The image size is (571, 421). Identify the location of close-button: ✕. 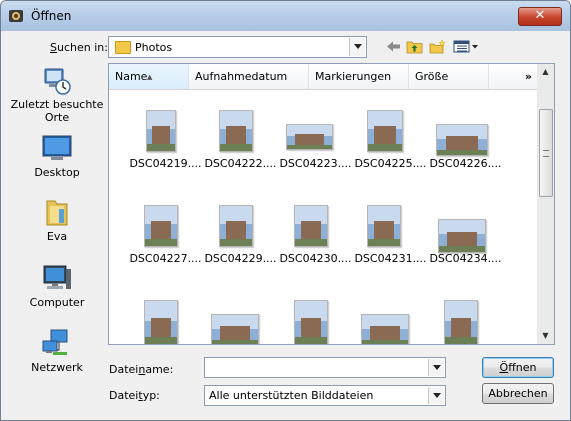
(540, 16).